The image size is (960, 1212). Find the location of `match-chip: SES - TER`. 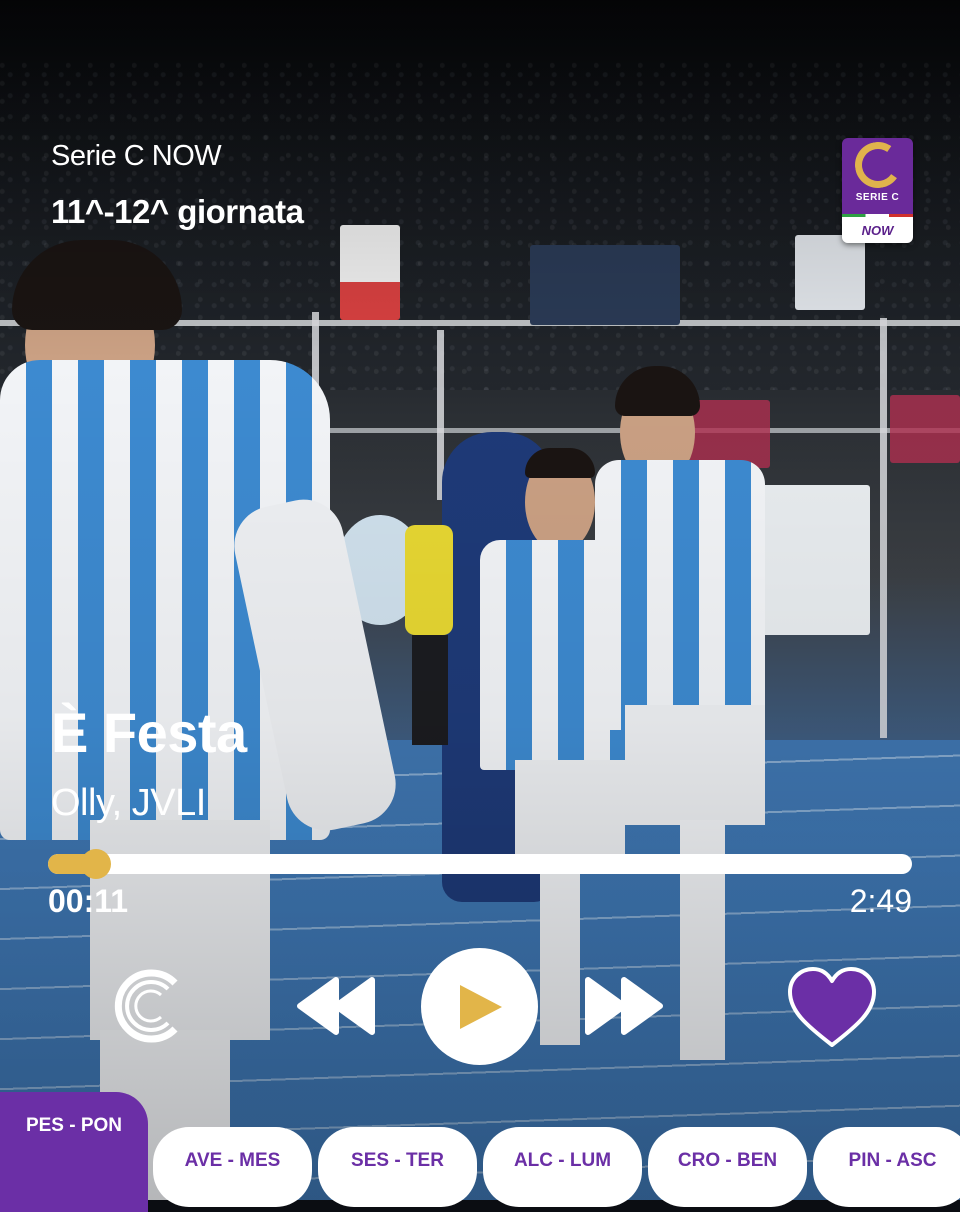

match-chip: SES - TER is located at coordinates (397, 1167).